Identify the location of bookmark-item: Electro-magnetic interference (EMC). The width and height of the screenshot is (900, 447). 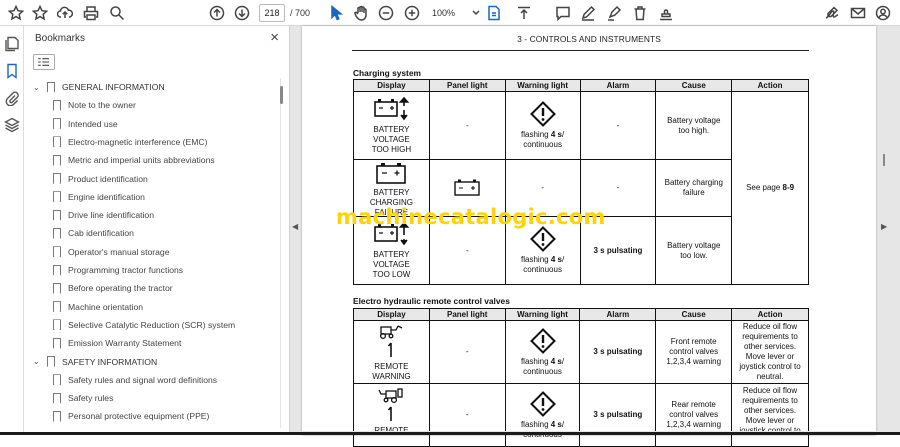
(130, 142).